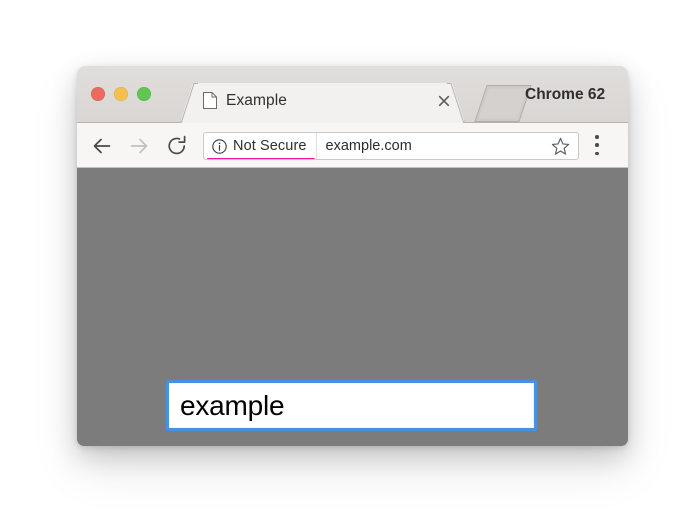 The width and height of the screenshot is (700, 513). I want to click on url-text: example.com, so click(434, 146).